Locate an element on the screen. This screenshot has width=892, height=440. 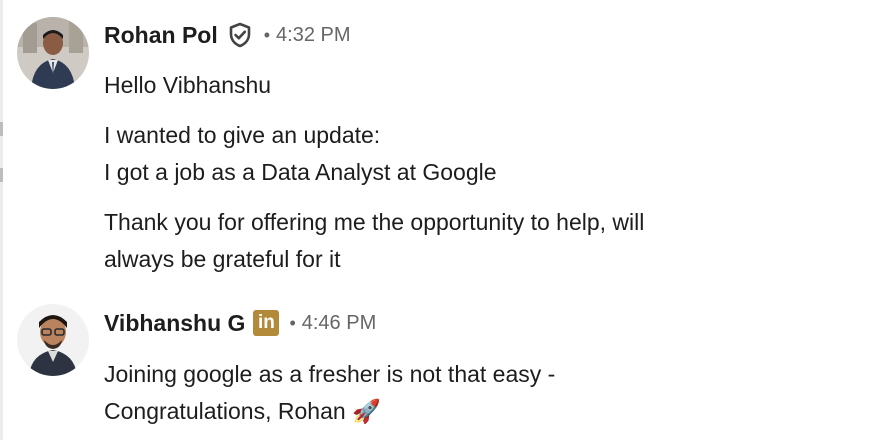
linkedin-badge-text: in is located at coordinates (266, 323).